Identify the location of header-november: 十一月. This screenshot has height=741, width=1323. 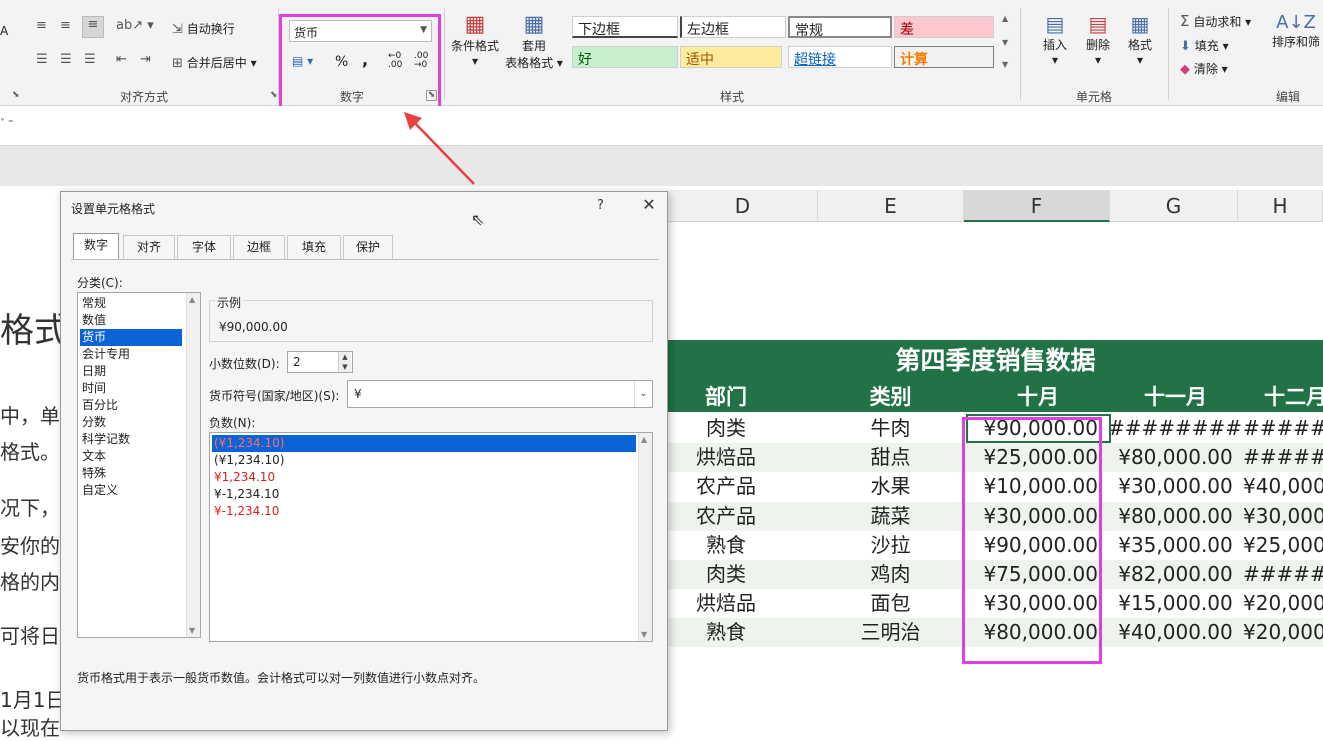
(1175, 397).